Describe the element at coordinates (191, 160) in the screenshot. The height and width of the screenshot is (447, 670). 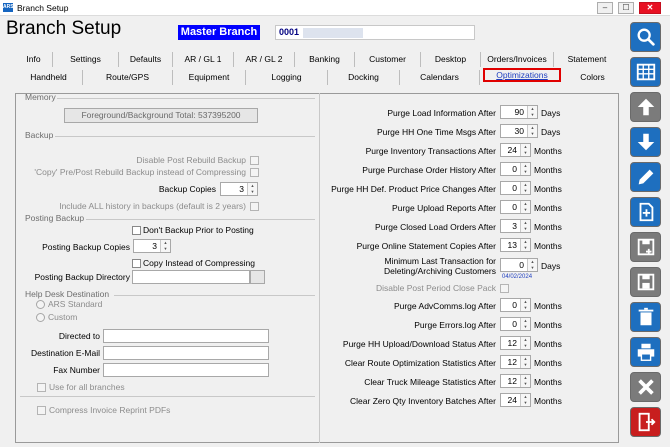
I see `disable-post-rebuild-label: Disable Post Rebuild Backup` at that location.